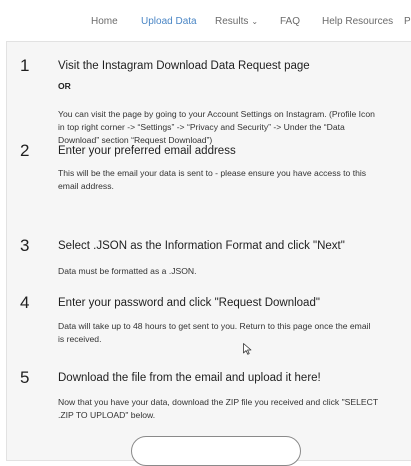 This screenshot has width=411, height=466. What do you see at coordinates (25, 245) in the screenshot?
I see `step-number: 3` at bounding box center [25, 245].